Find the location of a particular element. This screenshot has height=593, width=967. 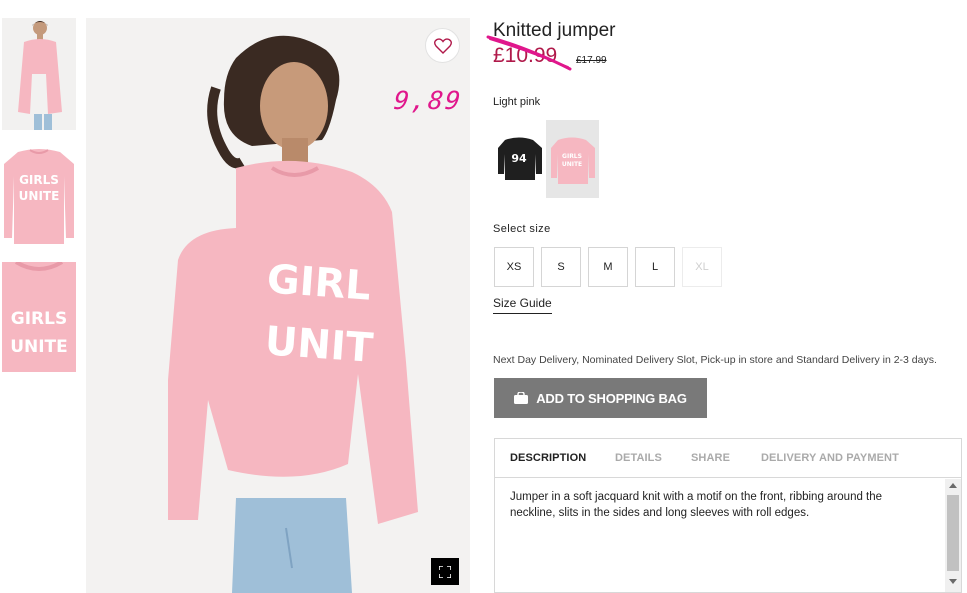

description-scrollbar is located at coordinates (953, 535).